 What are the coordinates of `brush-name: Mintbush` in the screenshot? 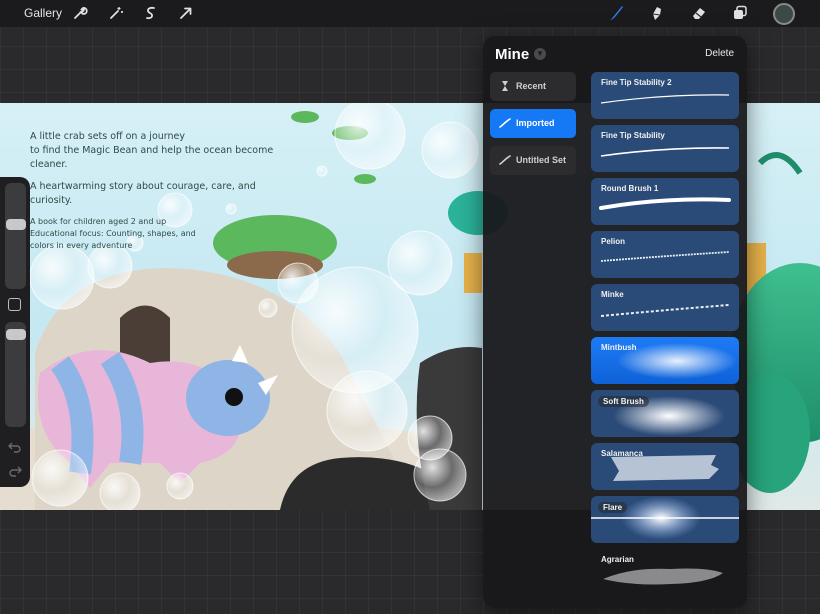 It's located at (619, 347).